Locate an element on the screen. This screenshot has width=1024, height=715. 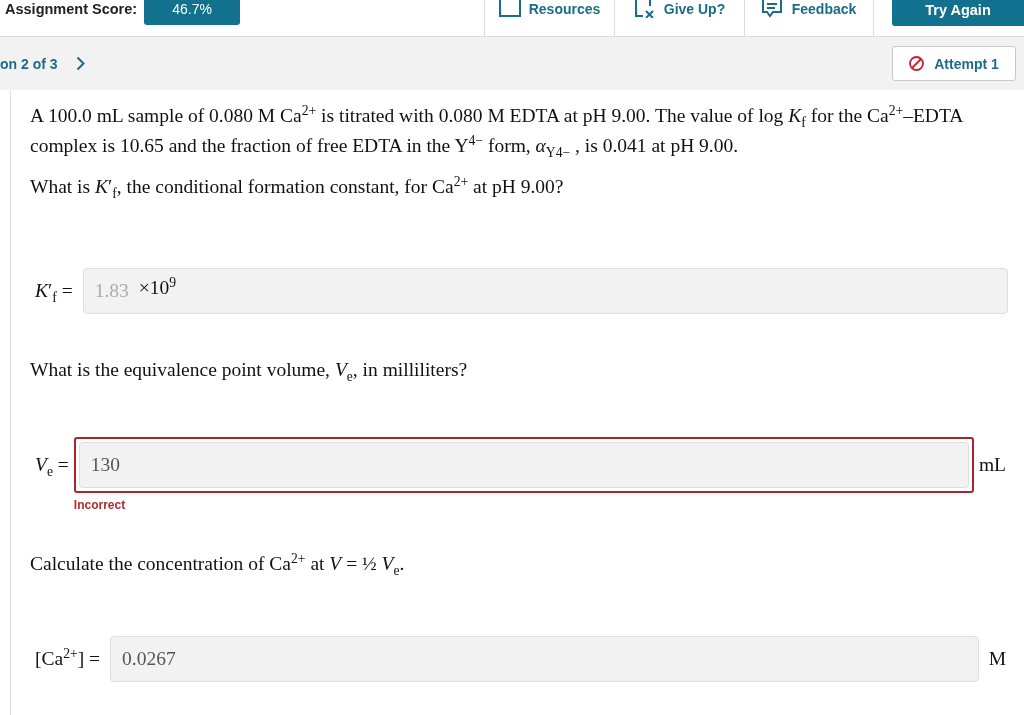
question-prompt: What is the equivalence point volume, V$_{e}$, in milliliters? is located at coordinates (249, 371).